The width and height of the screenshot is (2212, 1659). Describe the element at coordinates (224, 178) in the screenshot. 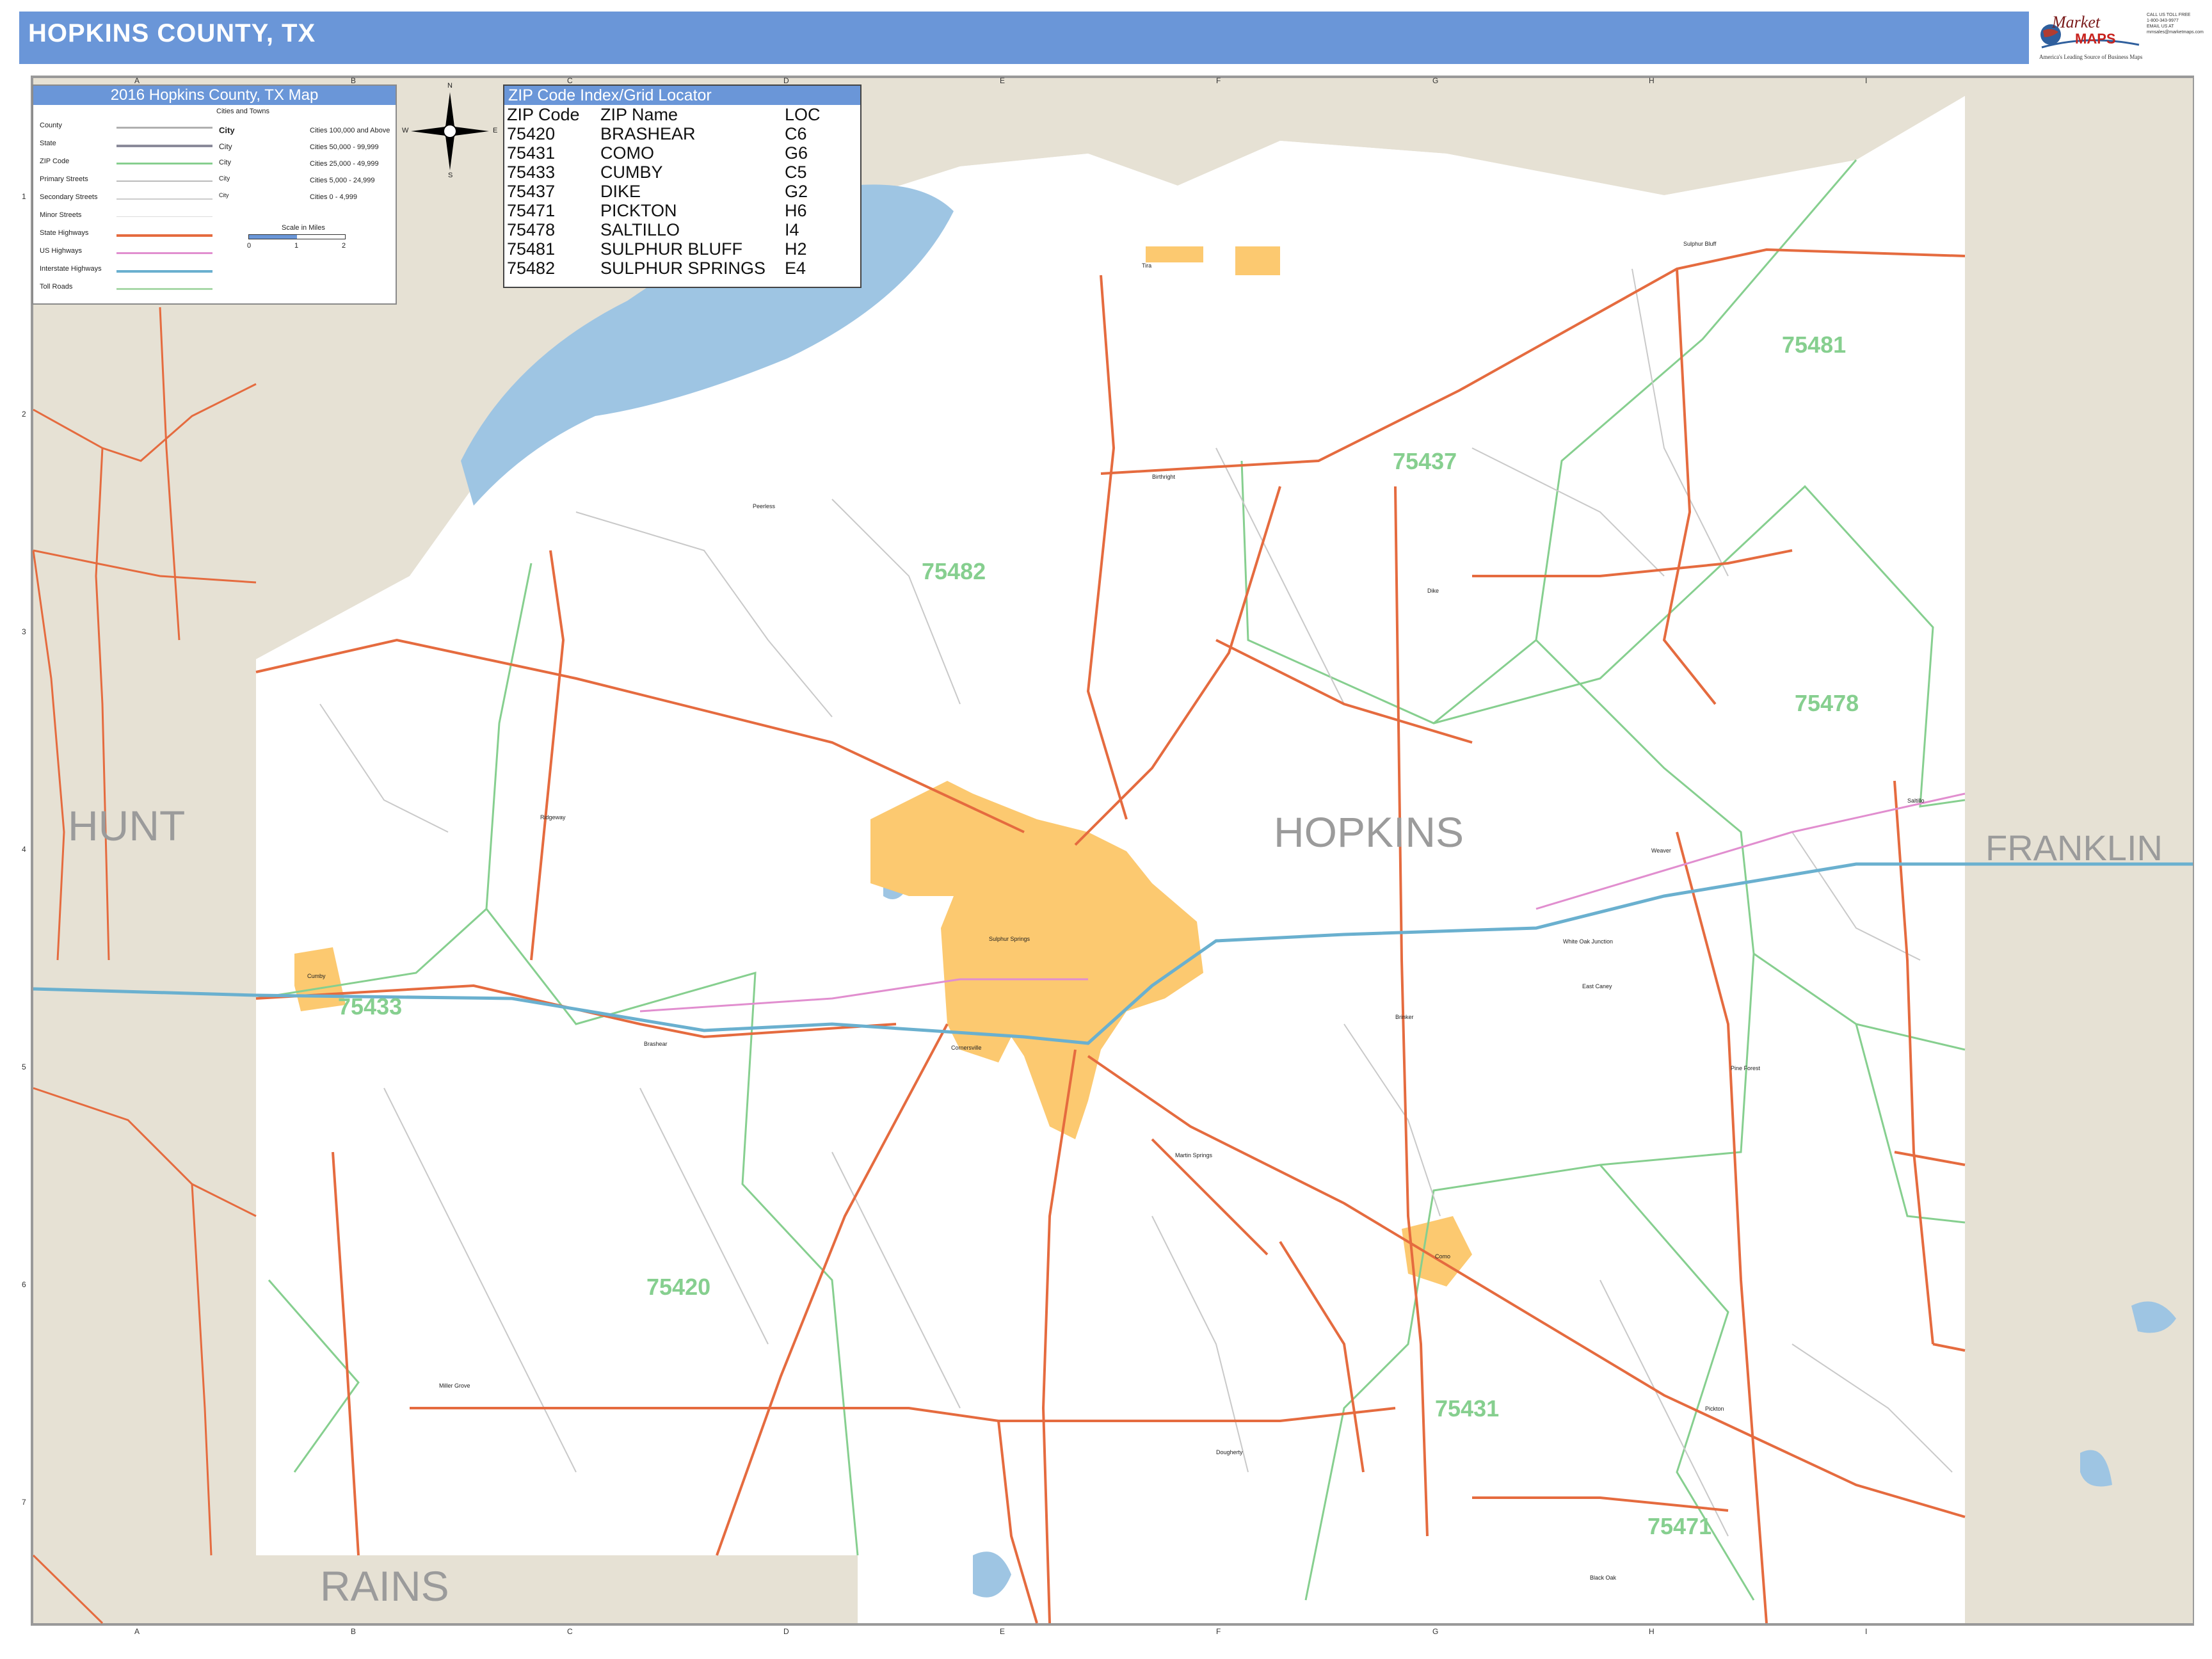

I see `legend-city-sample-4: City` at that location.